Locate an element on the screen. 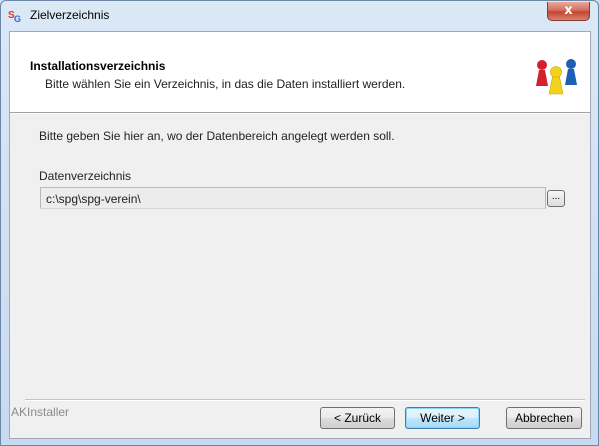  title-bar: S G Zielverzeichnis x is located at coordinates (299, 15).